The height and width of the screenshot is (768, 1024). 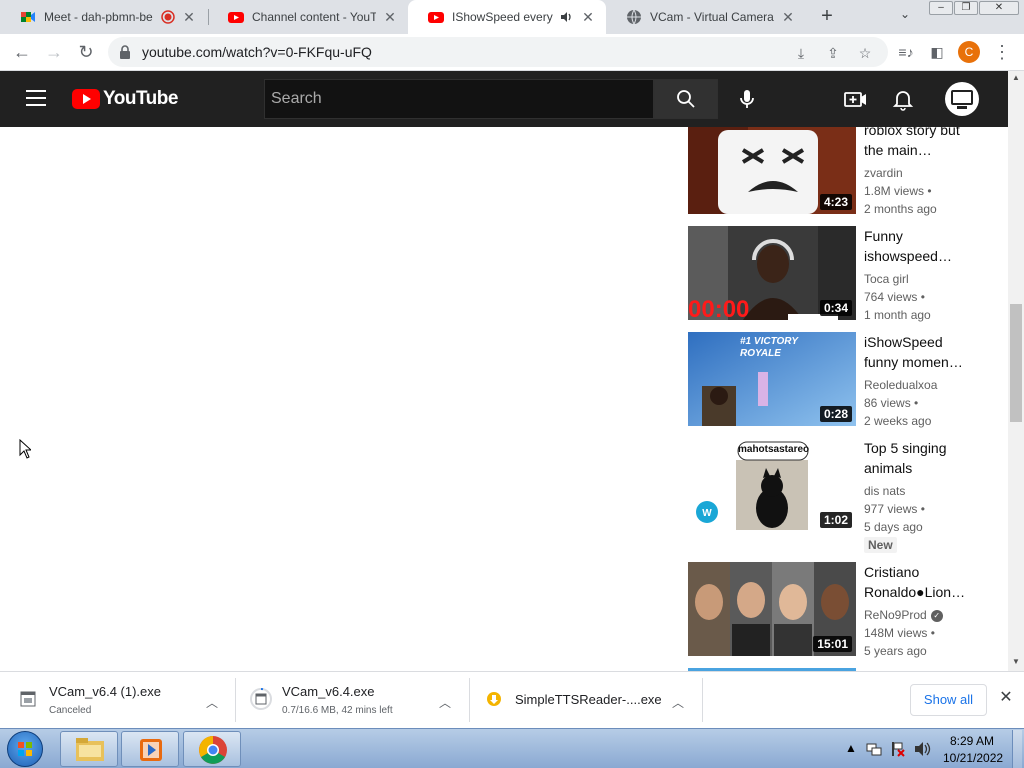 What do you see at coordinates (459, 99) in the screenshot?
I see `search-input: Search` at bounding box center [459, 99].